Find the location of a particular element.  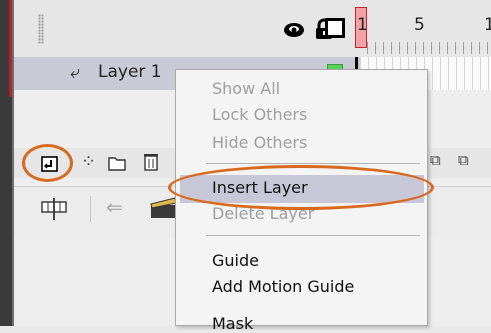

outline-icon is located at coordinates (335, 28).